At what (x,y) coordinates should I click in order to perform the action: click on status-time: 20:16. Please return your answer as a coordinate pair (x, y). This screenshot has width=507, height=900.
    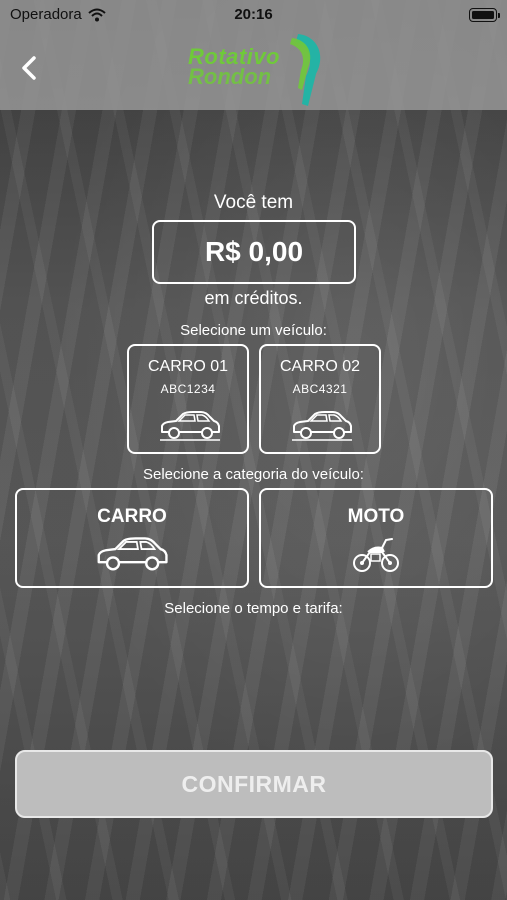
    Looking at the image, I should click on (253, 14).